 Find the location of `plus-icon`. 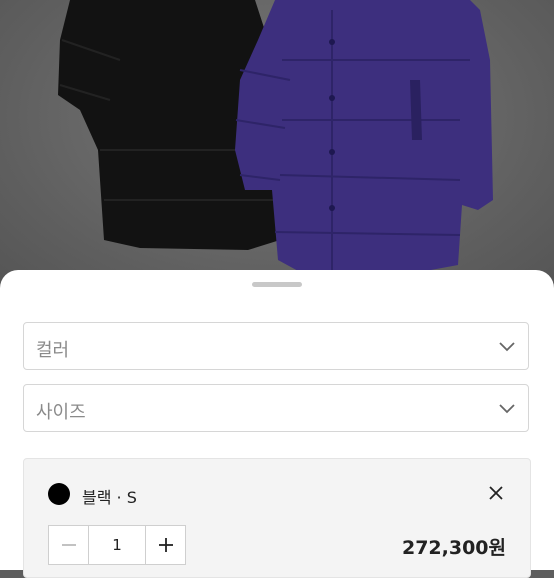

plus-icon is located at coordinates (166, 545).